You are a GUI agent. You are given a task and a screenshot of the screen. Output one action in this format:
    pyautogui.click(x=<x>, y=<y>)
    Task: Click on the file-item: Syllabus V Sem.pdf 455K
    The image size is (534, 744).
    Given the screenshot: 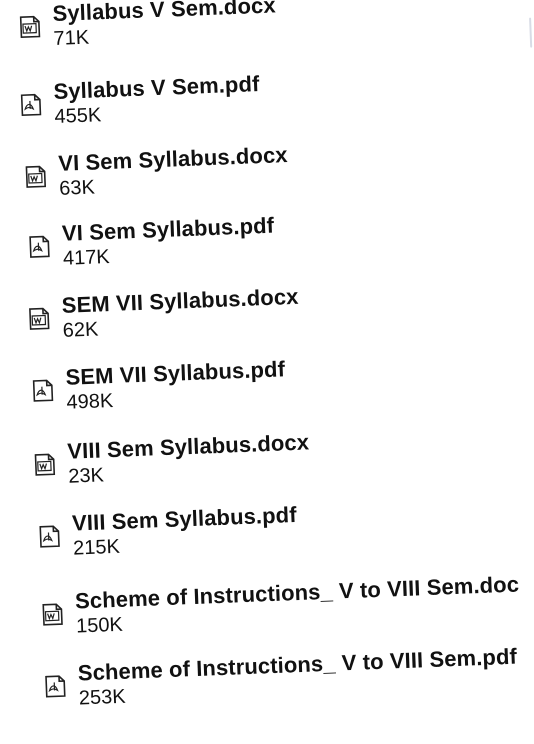 What is the action you would take?
    pyautogui.click(x=138, y=100)
    